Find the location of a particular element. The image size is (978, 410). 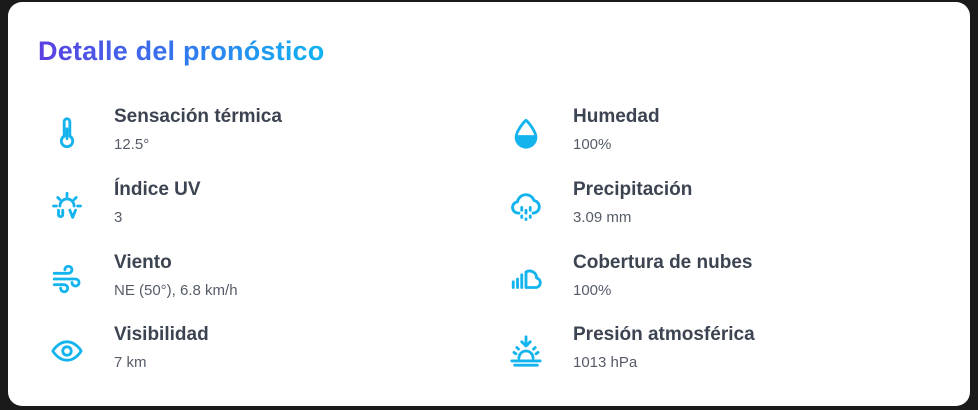

detail-value: 3 is located at coordinates (118, 217).